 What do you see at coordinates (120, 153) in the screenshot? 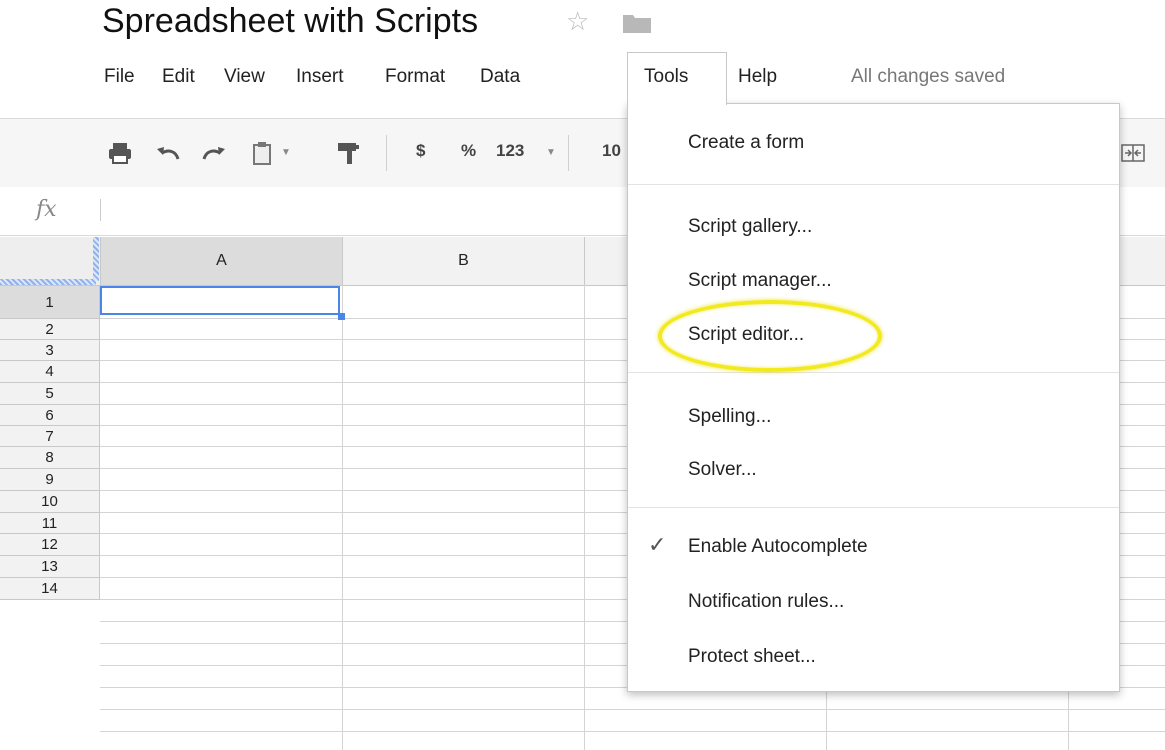
I see `print-icon` at bounding box center [120, 153].